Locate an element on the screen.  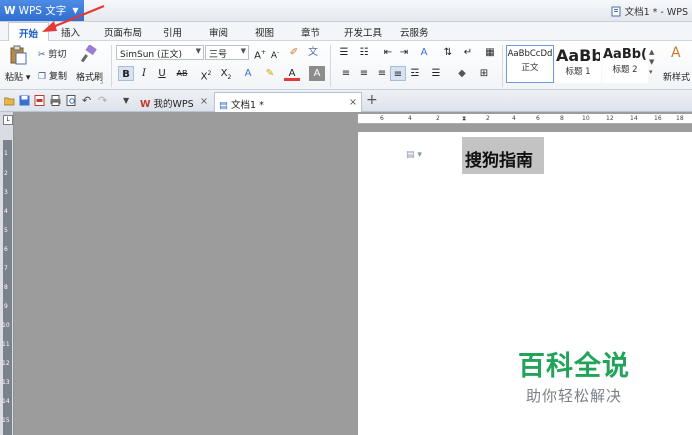
show-marks-icon: ↵ is located at coordinates (468, 52).